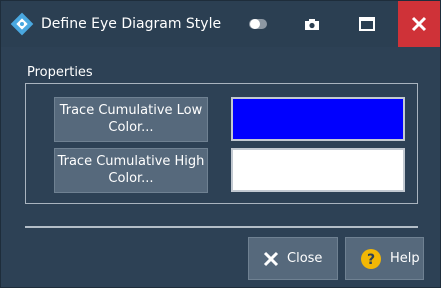 The height and width of the screenshot is (288, 441). I want to click on maximize-icon, so click(367, 24).